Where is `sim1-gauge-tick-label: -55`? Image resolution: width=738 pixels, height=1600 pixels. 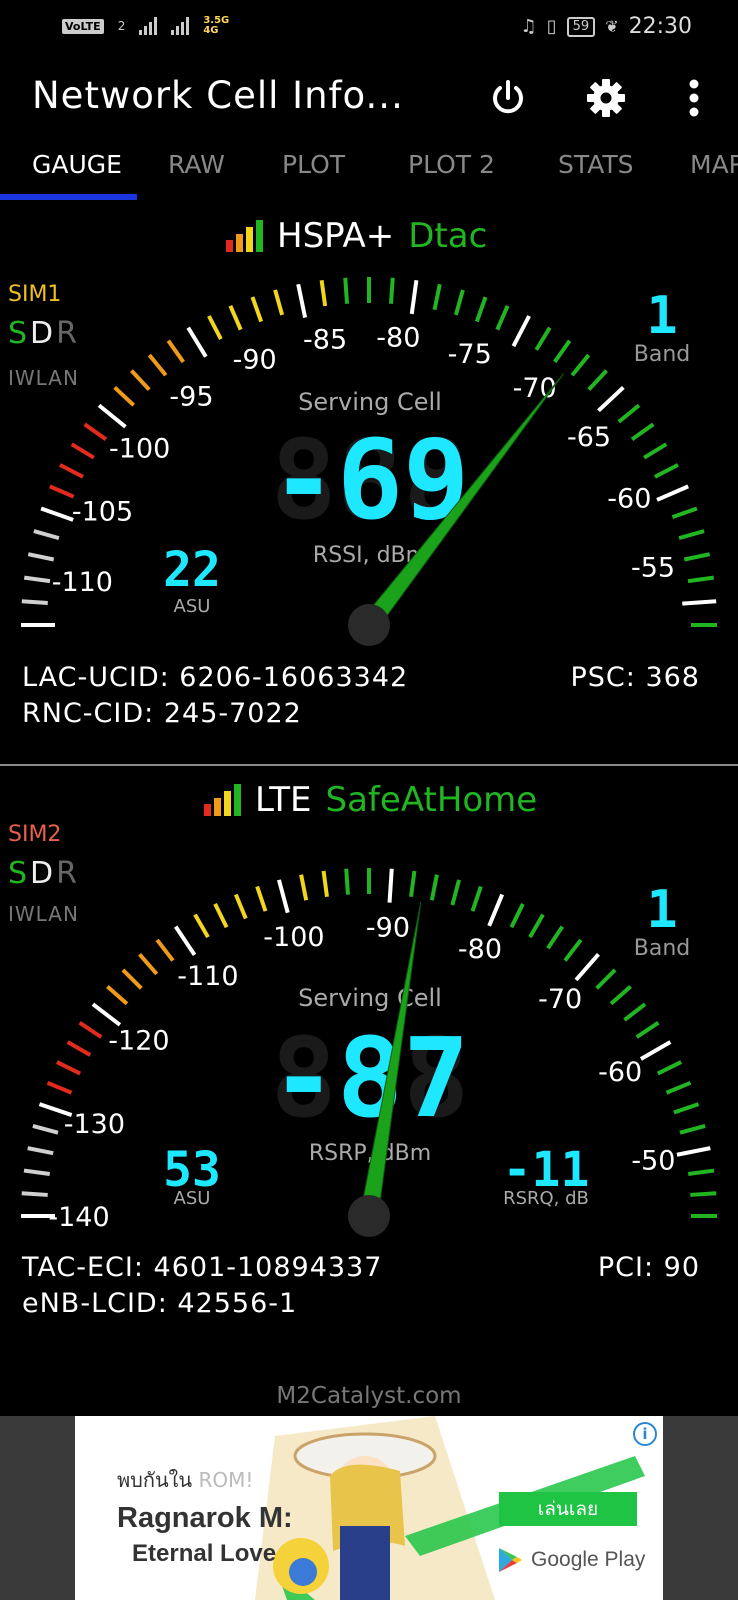 sim1-gauge-tick-label: -55 is located at coordinates (653, 568).